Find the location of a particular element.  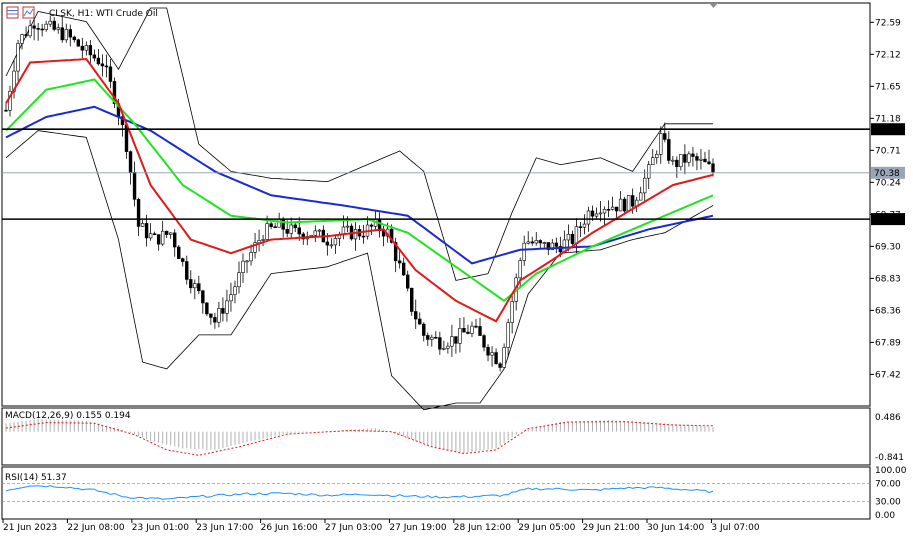

price-tick-label: 72.59 is located at coordinates (888, 23).